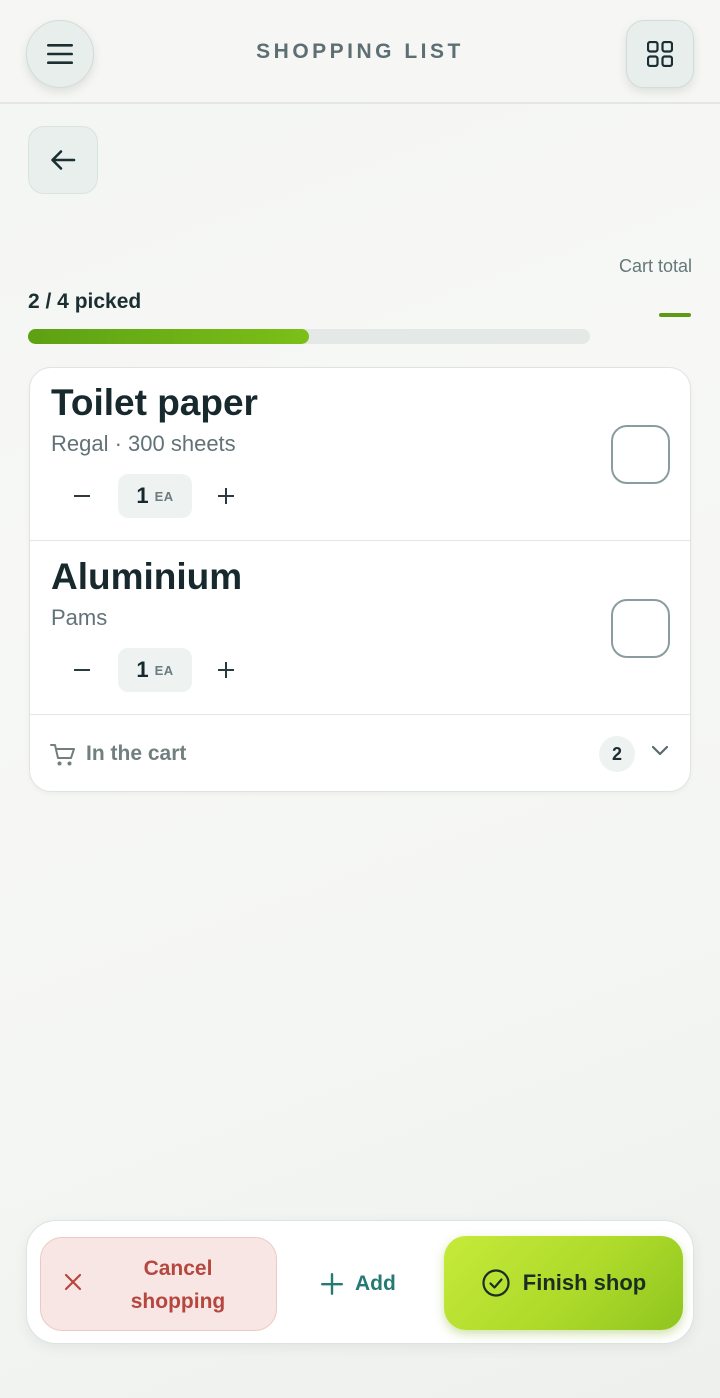 The width and height of the screenshot is (720, 1398). I want to click on in-cart-label: In the cart, so click(136, 753).